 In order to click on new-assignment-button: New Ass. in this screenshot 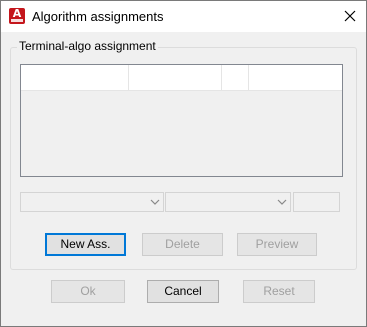, I will do `click(85, 244)`.